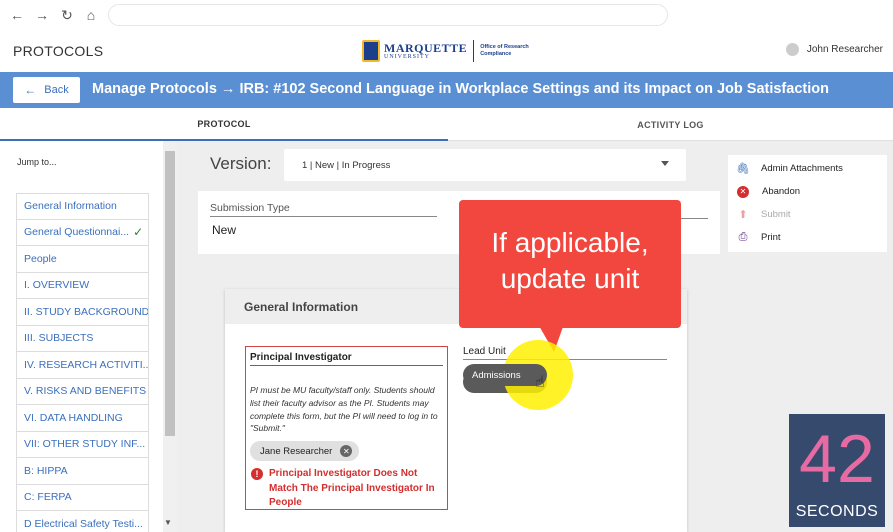 Image resolution: width=893 pixels, height=532 pixels. What do you see at coordinates (811, 237) in the screenshot?
I see `print-button: ⎙ Print` at bounding box center [811, 237].